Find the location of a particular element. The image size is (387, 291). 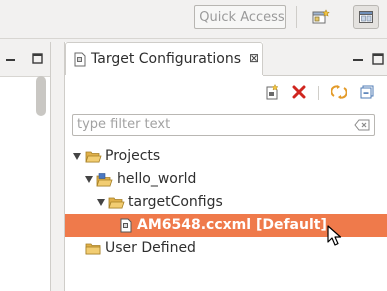

link-with-editor-button is located at coordinates (339, 92).